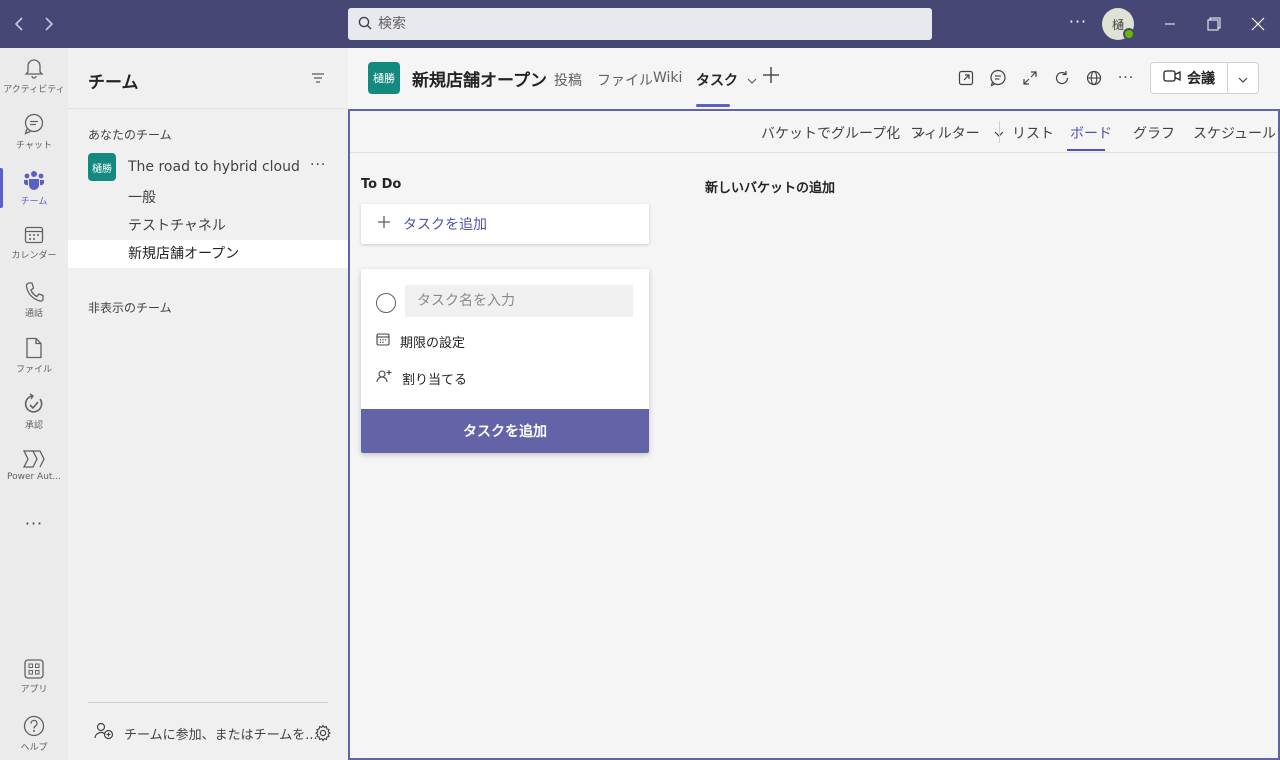  I want to click on tab-wiki: Wiki, so click(667, 78).